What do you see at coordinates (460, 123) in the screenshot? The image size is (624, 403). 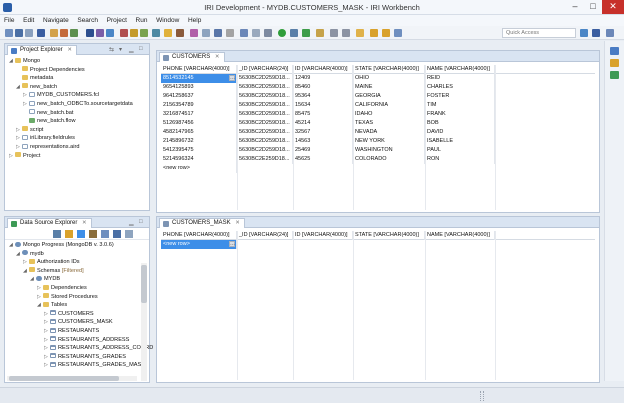 I see `table-cell: BOB` at bounding box center [460, 123].